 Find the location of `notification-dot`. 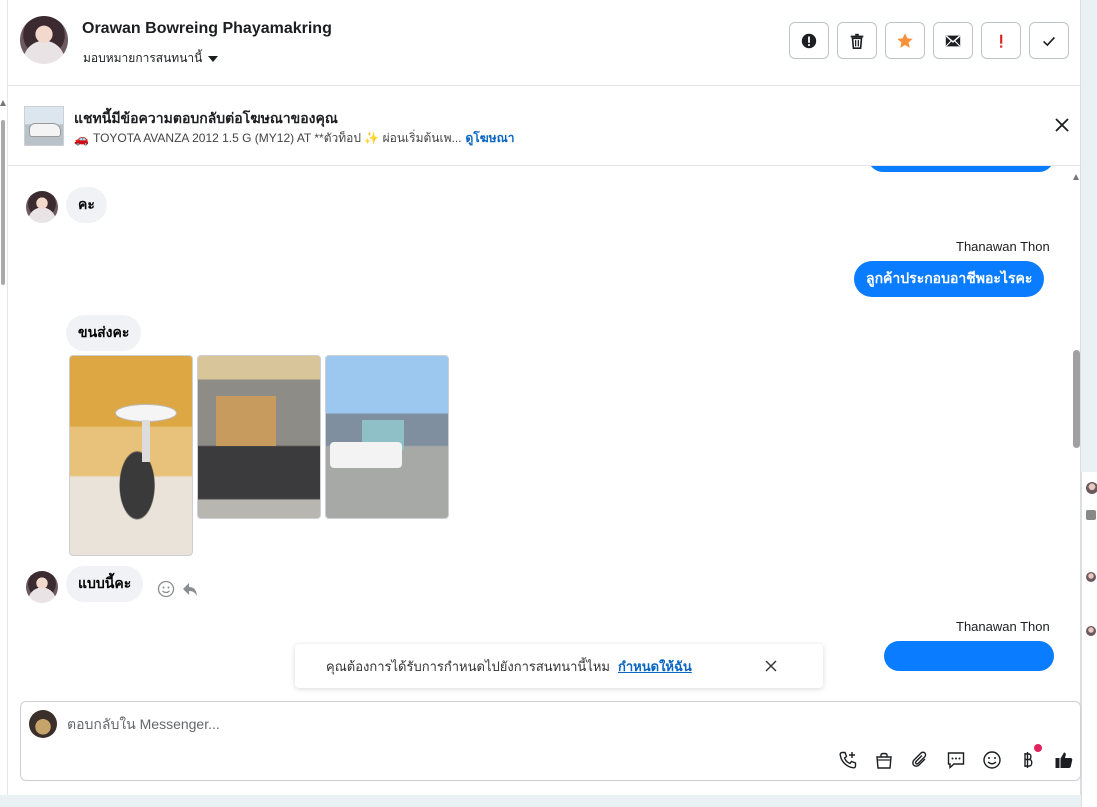

notification-dot is located at coordinates (1038, 748).